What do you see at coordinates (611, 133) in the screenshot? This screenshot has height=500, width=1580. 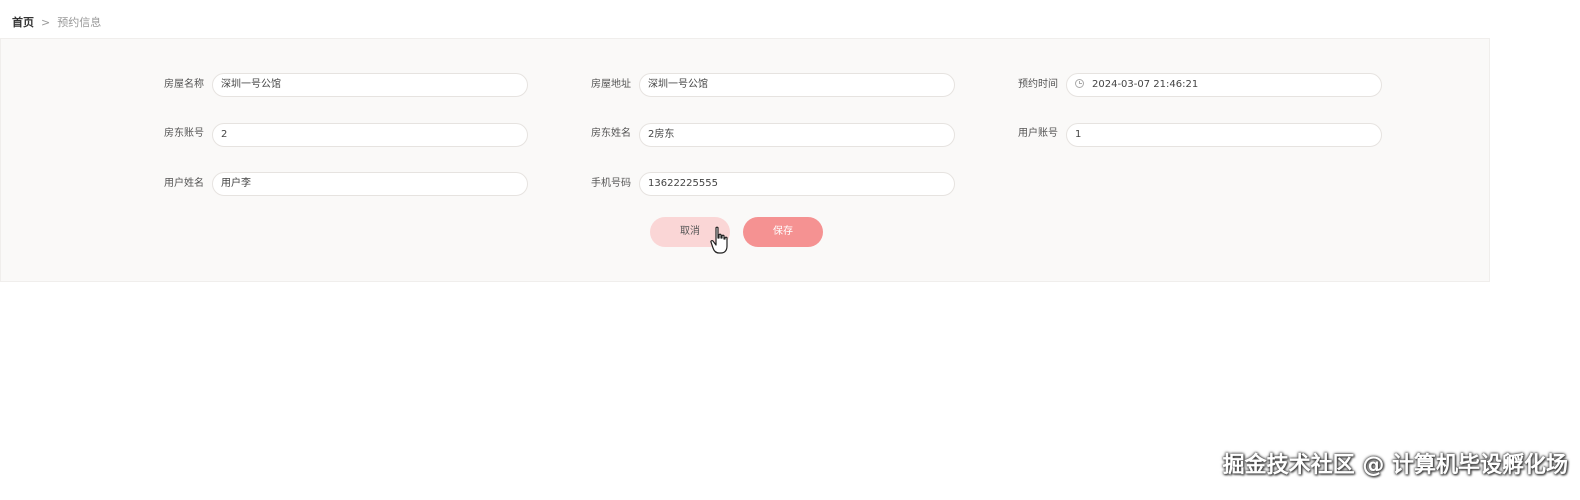 I see `landlord-name-label: 房东姓名` at bounding box center [611, 133].